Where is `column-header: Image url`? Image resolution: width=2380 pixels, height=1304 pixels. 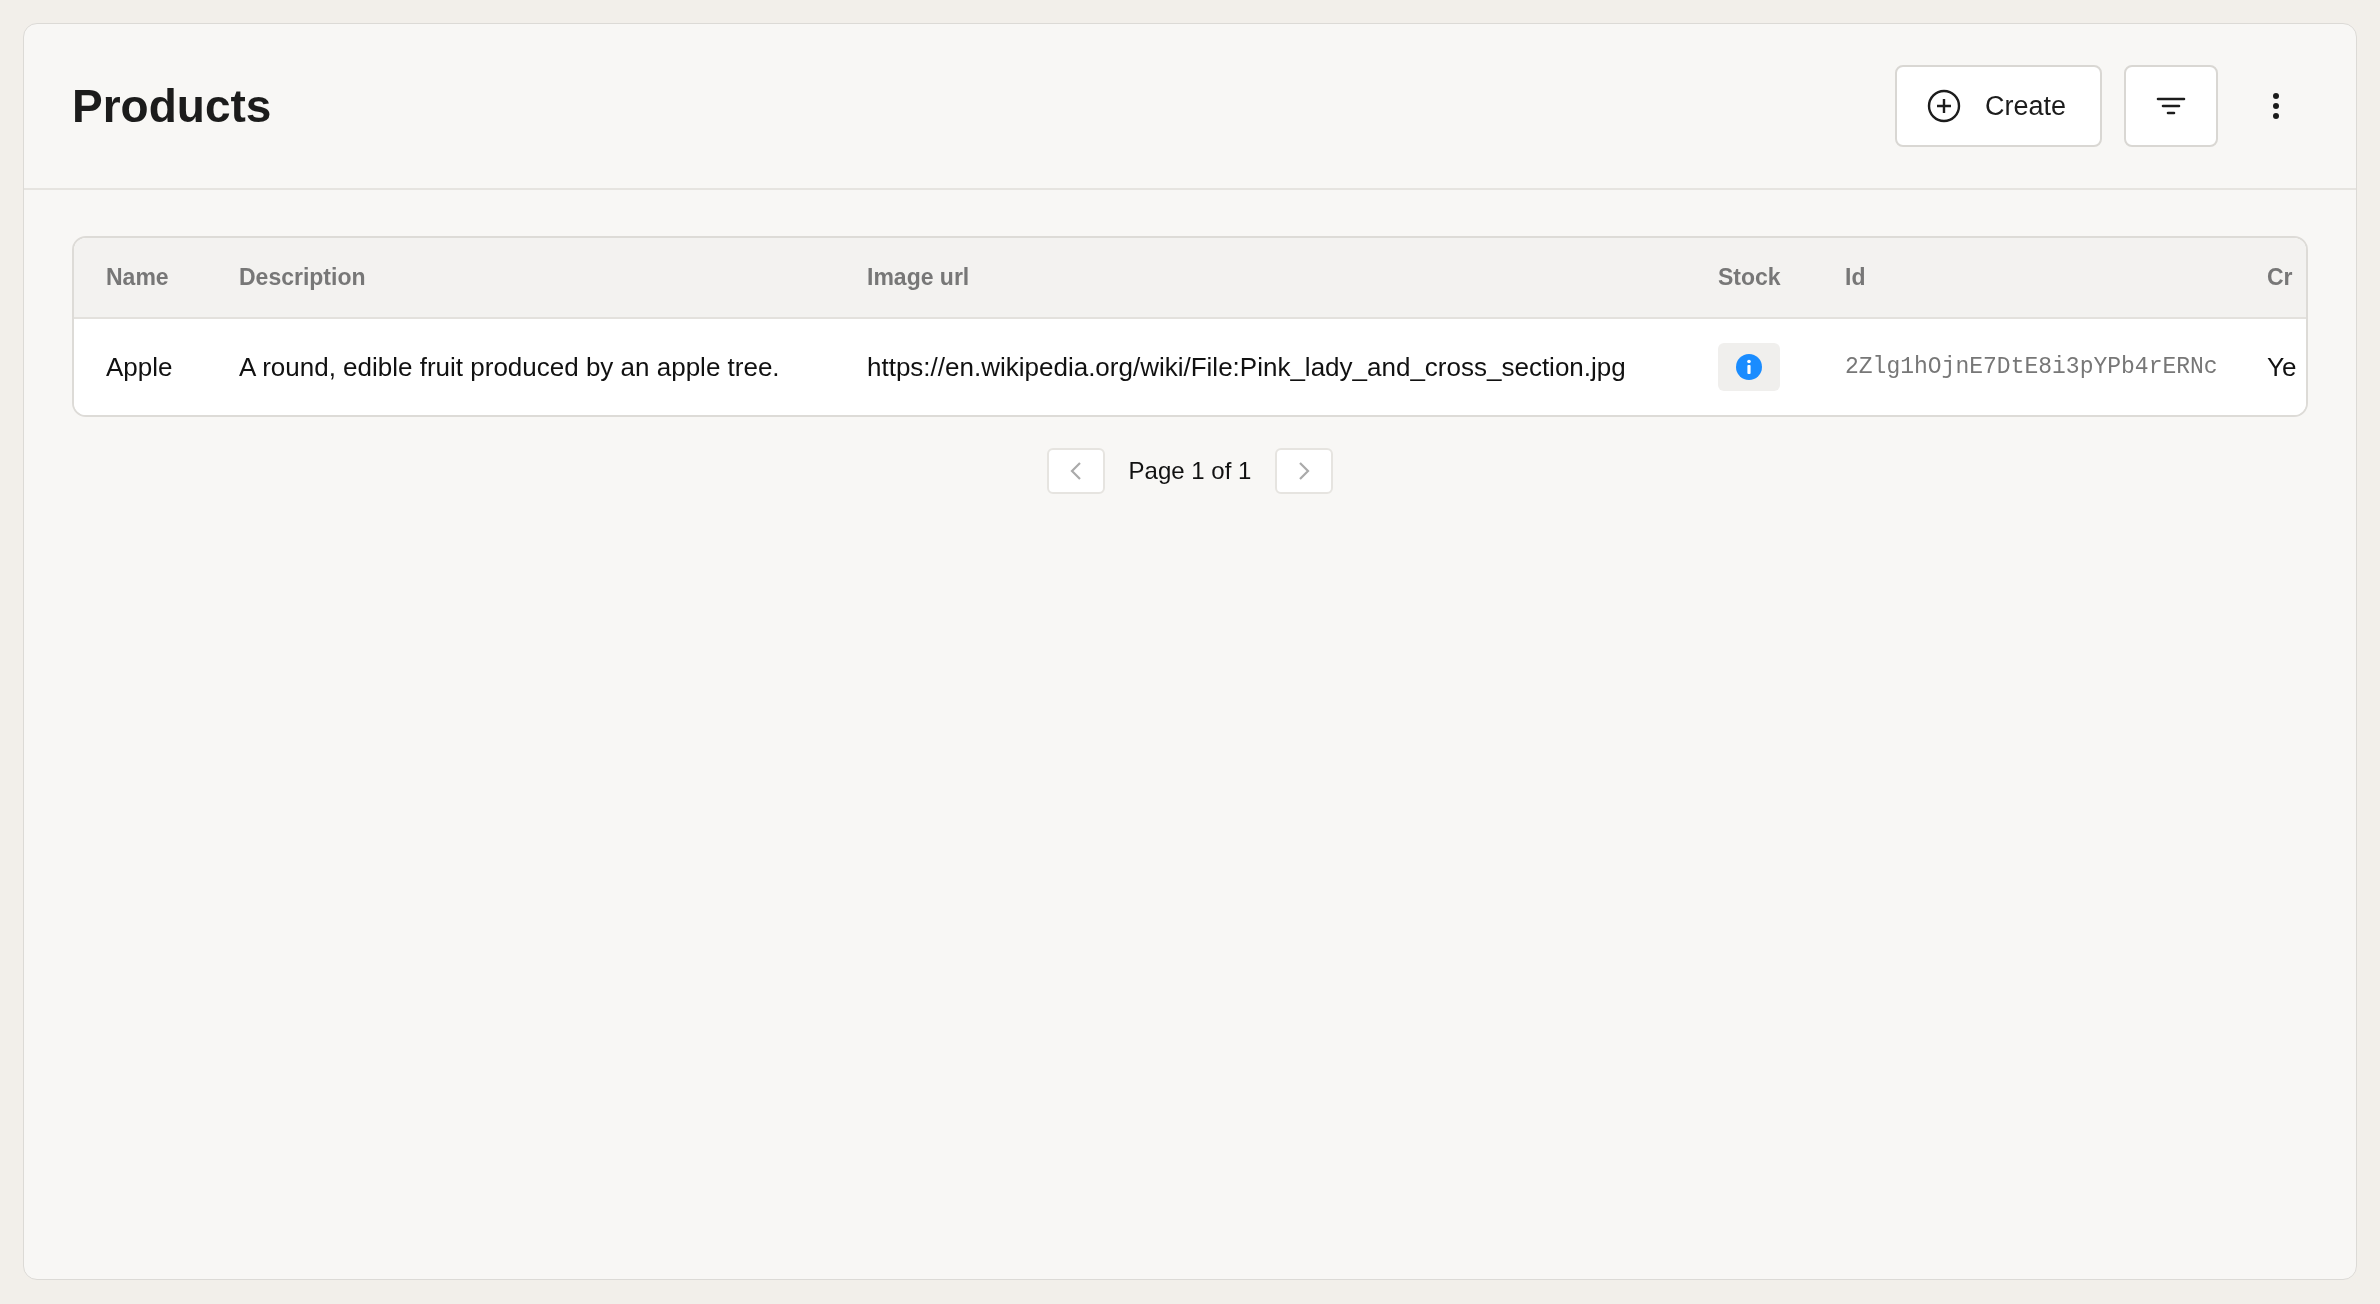 column-header: Image url is located at coordinates (918, 277).